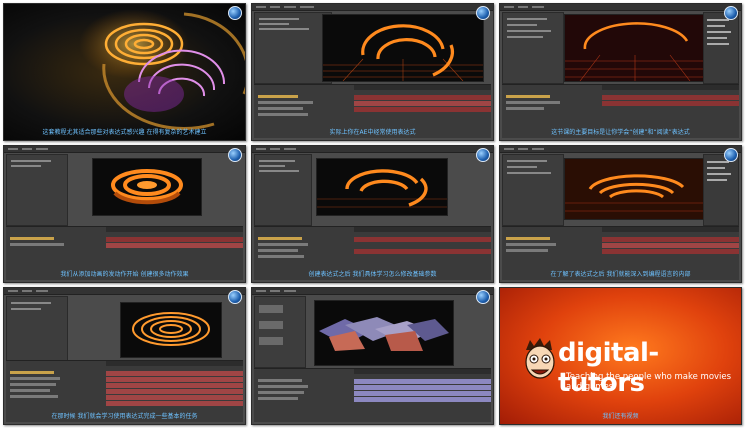  I want to click on thumbnail-5: 创建表达式之后 我们具体学习怎么修改基础参数, so click(372, 214).